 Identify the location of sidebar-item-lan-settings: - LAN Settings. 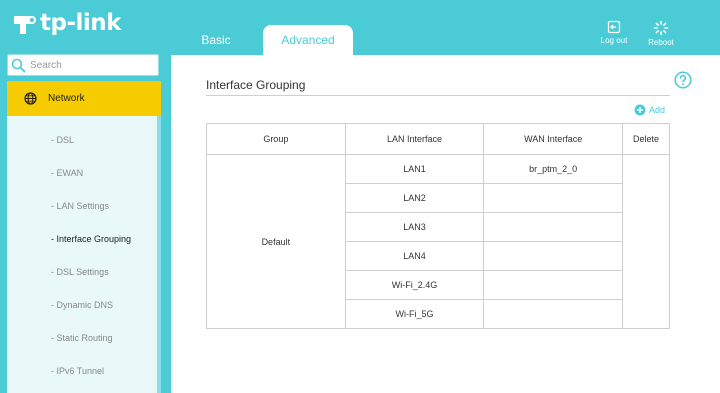
(84, 206).